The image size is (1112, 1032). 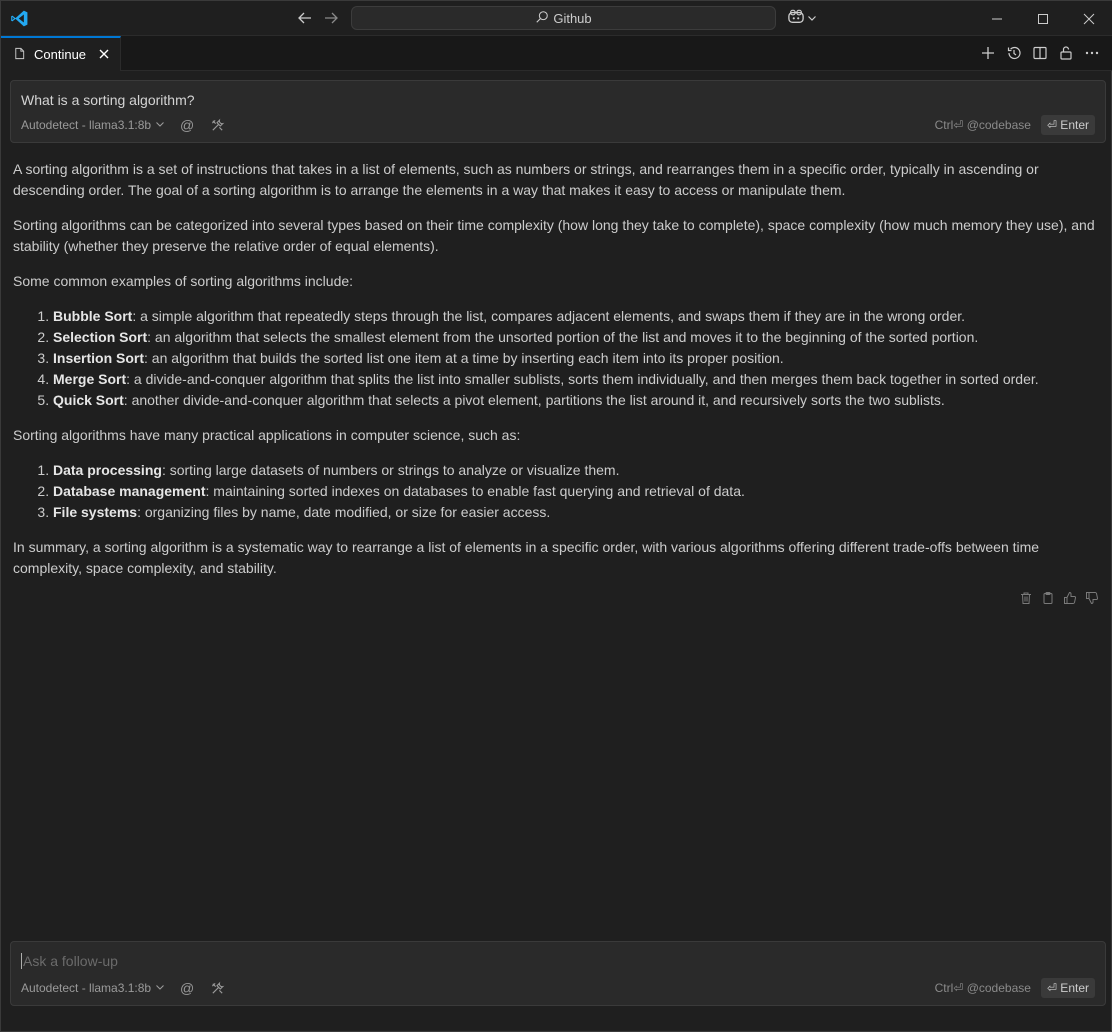 I want to click on vscode-logo-icon, so click(x=19, y=18).